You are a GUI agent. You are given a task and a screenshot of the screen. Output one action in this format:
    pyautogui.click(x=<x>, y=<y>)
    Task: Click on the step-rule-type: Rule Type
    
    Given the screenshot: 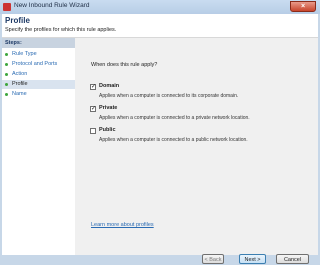 What is the action you would take?
    pyautogui.click(x=38, y=54)
    